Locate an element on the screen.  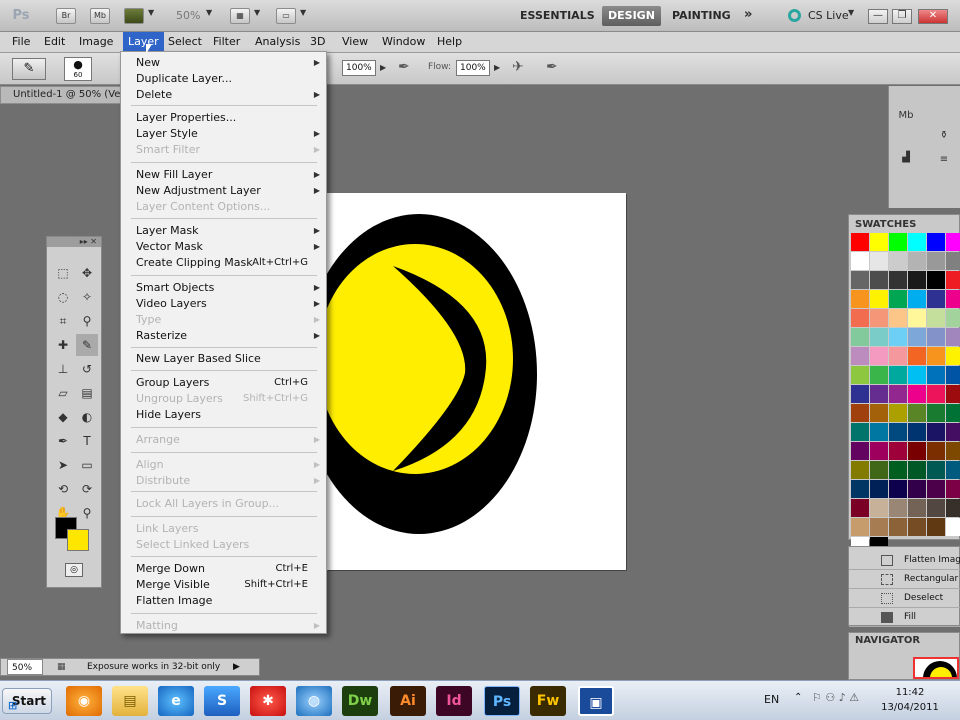
indesign-icon: Id is located at coordinates (454, 701).